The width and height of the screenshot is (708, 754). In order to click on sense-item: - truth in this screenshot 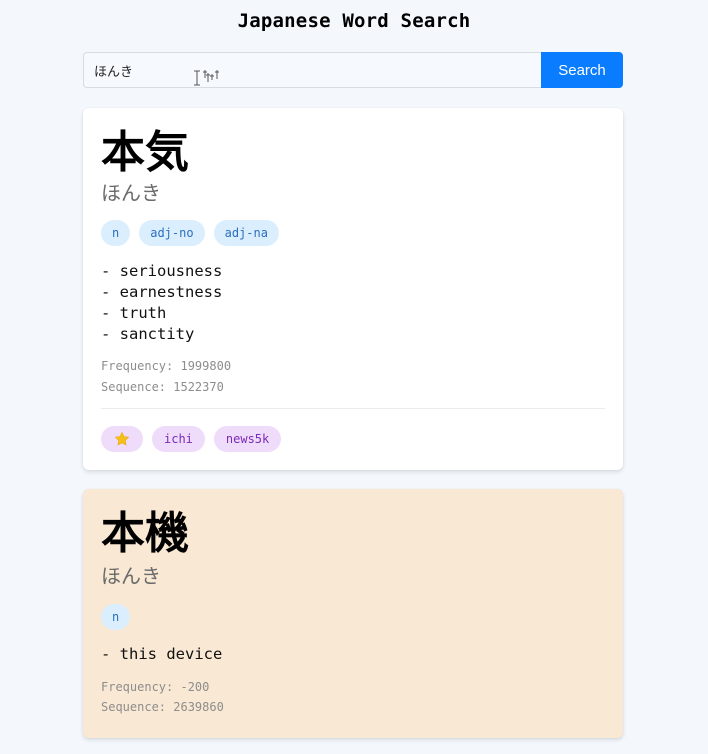, I will do `click(134, 313)`.